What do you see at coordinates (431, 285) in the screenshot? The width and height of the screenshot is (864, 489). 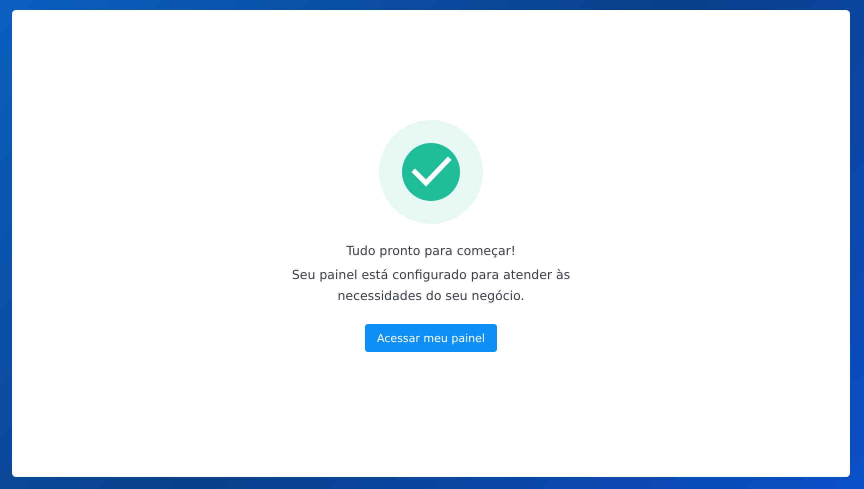 I see `success-message: Seu painel está configurado para atender às necessidades do seu negócio.` at bounding box center [431, 285].